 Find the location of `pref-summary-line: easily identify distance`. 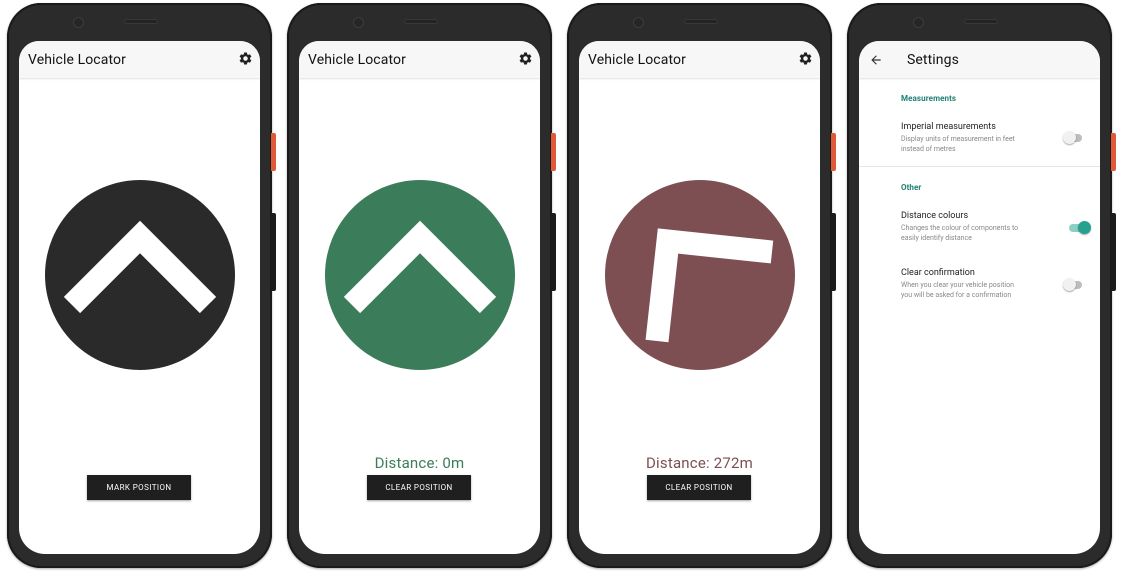

pref-summary-line: easily identify distance is located at coordinates (936, 238).